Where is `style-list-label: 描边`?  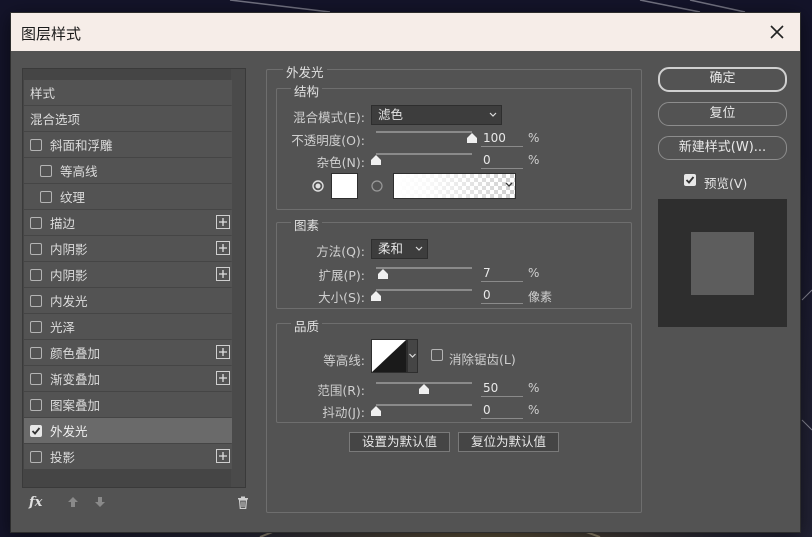 style-list-label: 描边 is located at coordinates (63, 223).